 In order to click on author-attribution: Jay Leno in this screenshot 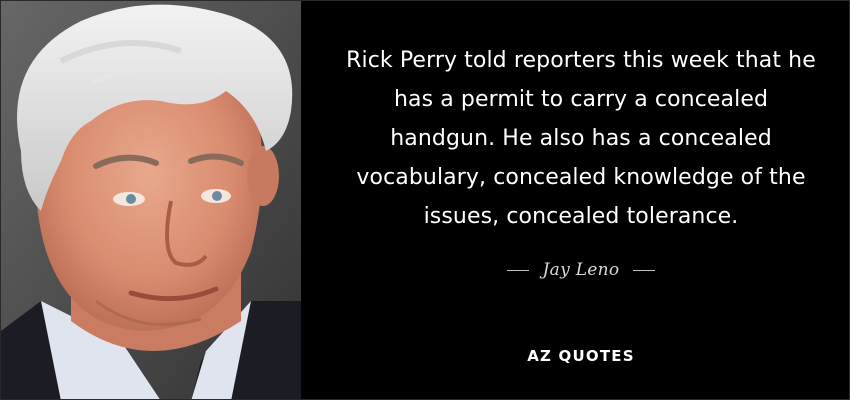, I will do `click(581, 270)`.